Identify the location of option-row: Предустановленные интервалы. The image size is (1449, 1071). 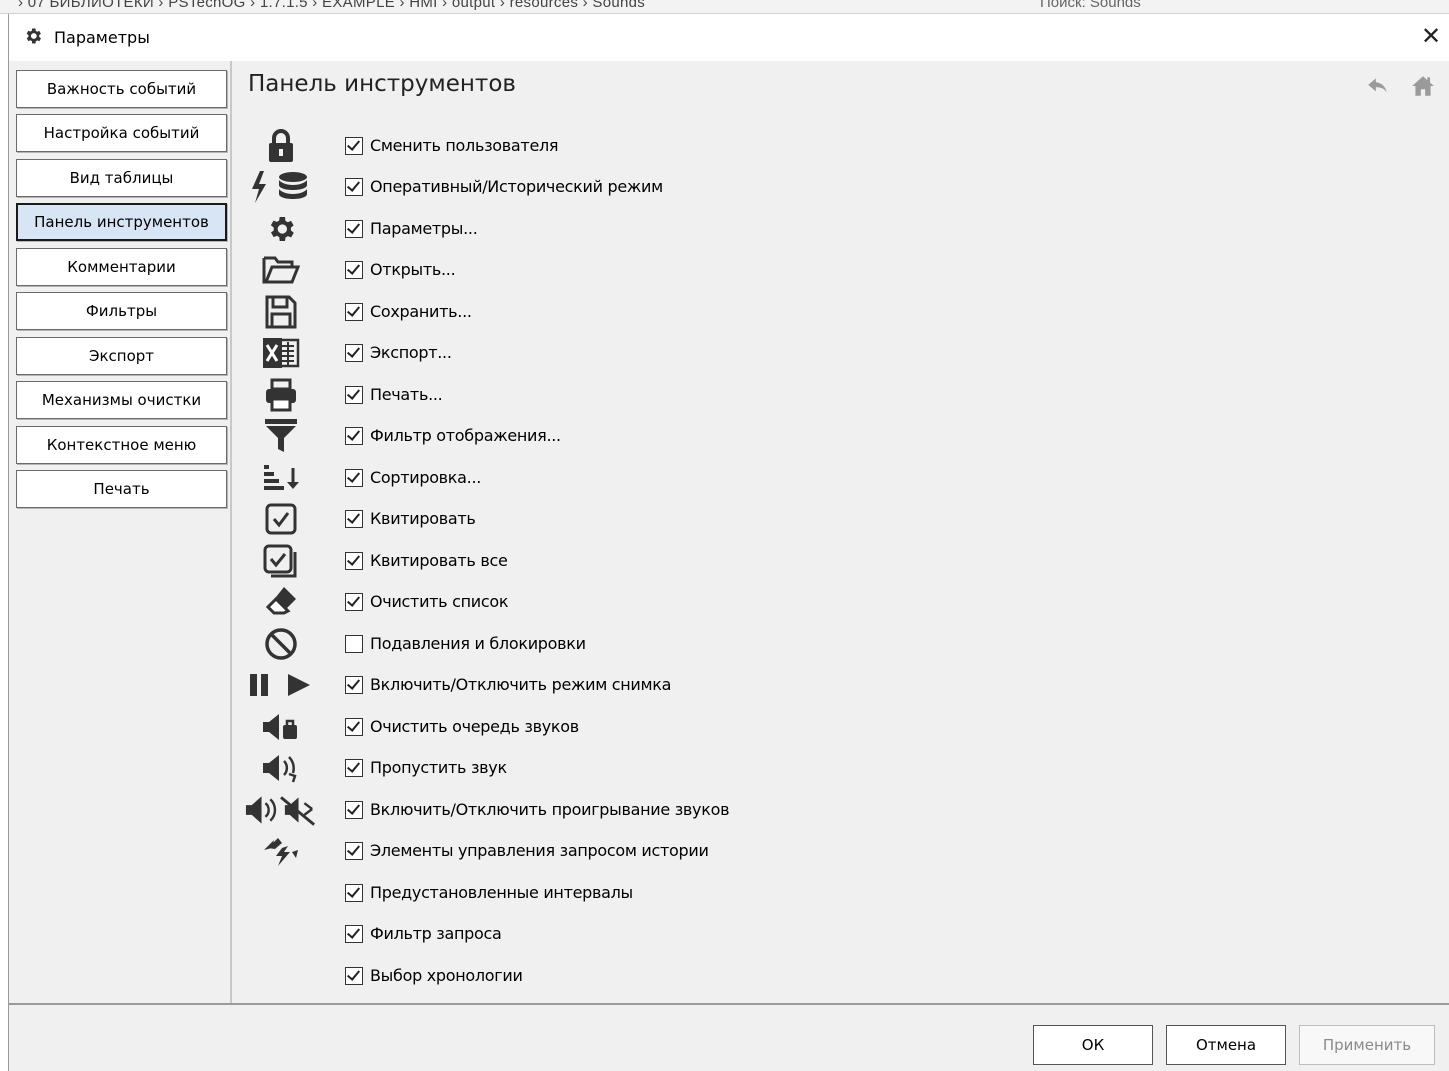
(634, 893).